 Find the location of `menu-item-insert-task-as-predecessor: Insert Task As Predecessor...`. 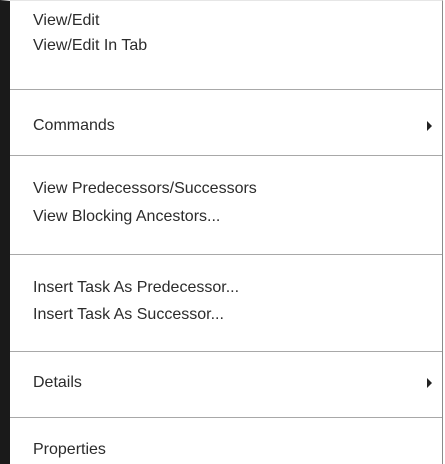

menu-item-insert-task-as-predecessor: Insert Task As Predecessor... is located at coordinates (237, 288).